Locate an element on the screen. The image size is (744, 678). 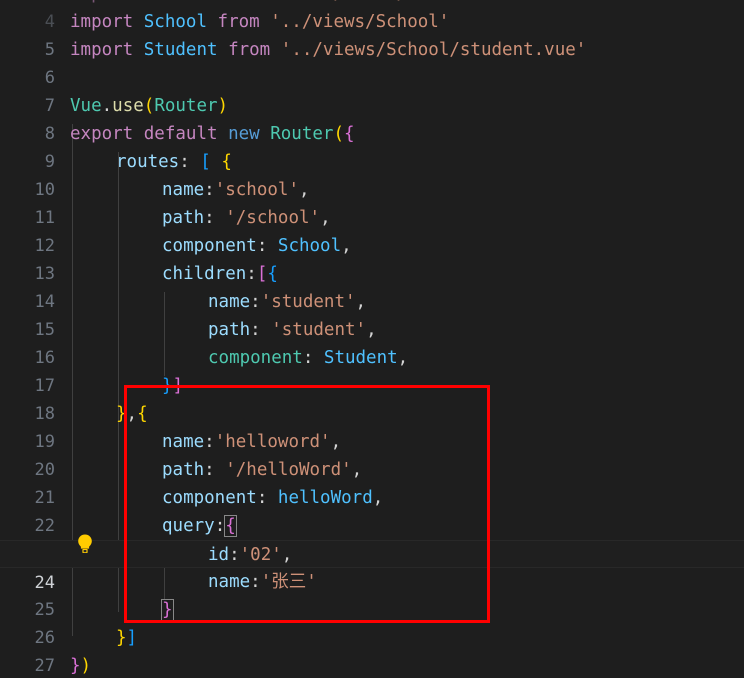
line-content: name:'school', is located at coordinates (236, 190).